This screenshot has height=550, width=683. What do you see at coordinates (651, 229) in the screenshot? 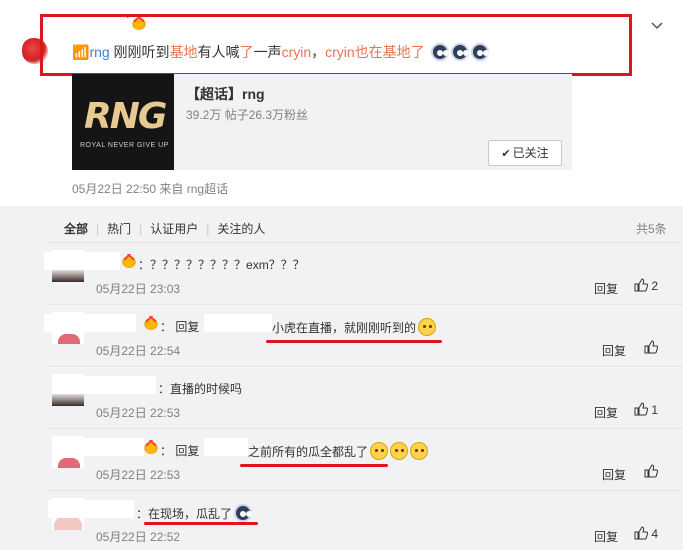
I see `comment-count: 共5条` at bounding box center [651, 229].